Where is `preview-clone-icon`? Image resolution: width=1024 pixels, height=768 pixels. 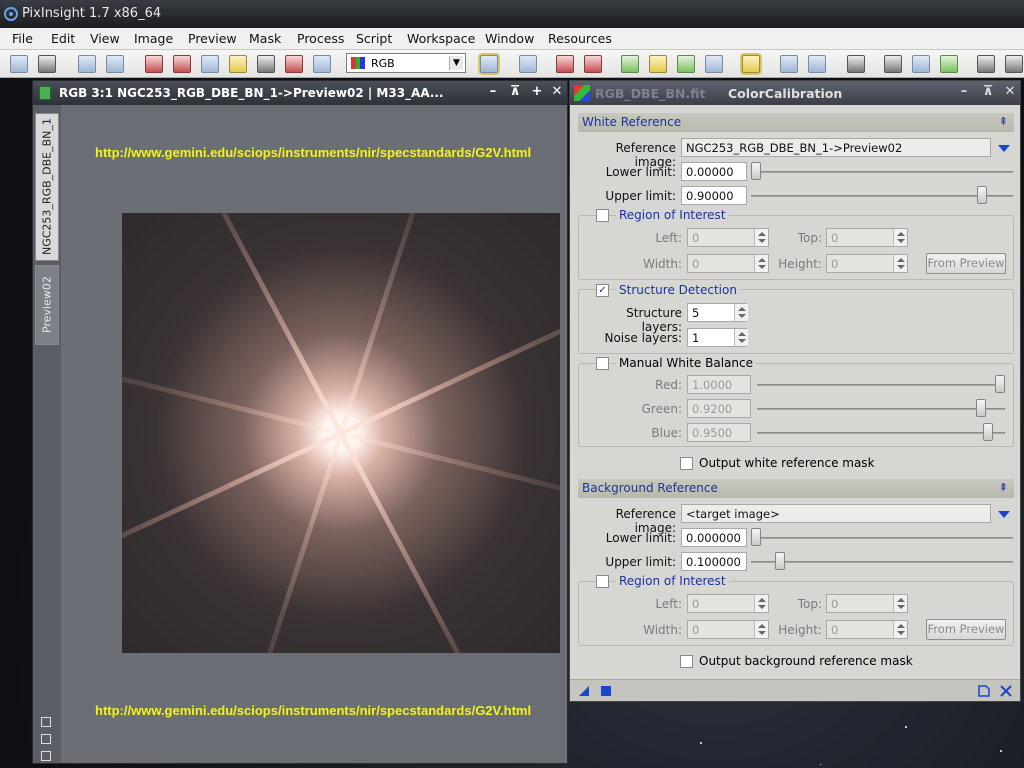 preview-clone-icon is located at coordinates (686, 64).